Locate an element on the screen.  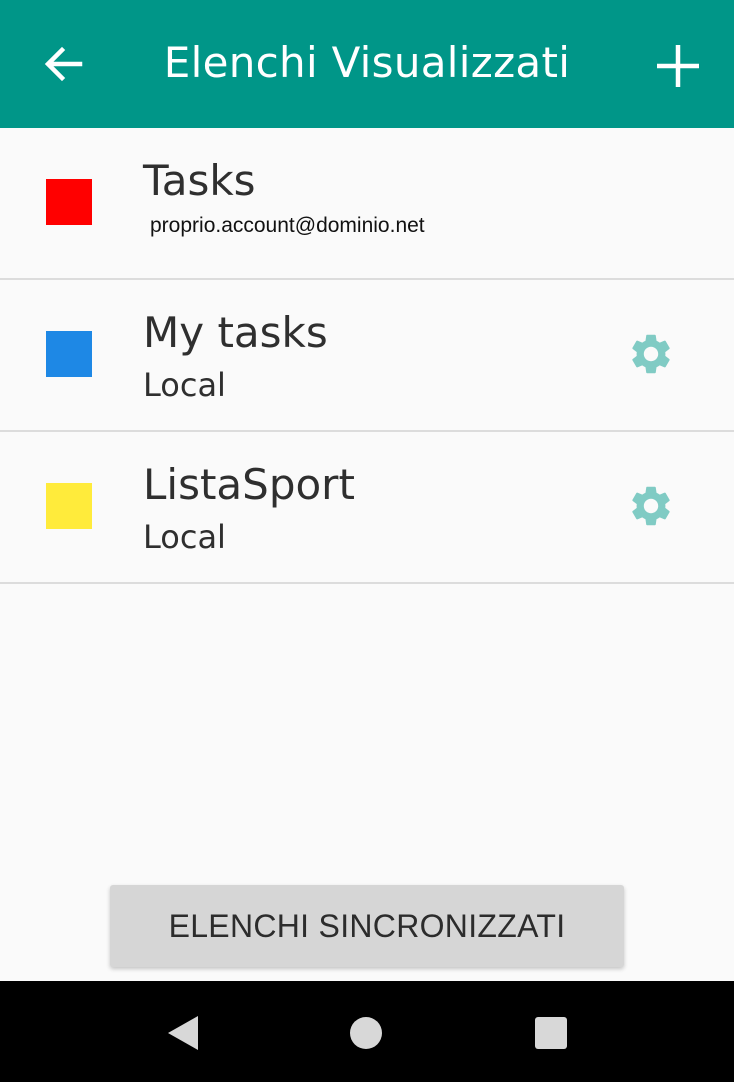
list-item: ListaSport Local is located at coordinates (367, 508).